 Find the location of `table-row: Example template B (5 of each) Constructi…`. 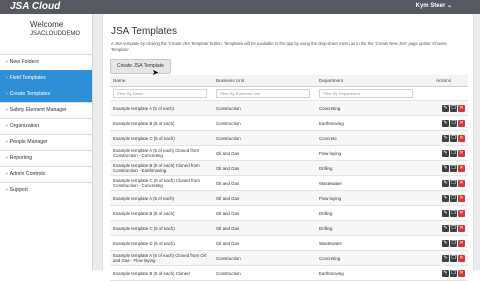

table-row: Example template B (5 of each) Constructi… is located at coordinates (289, 123).